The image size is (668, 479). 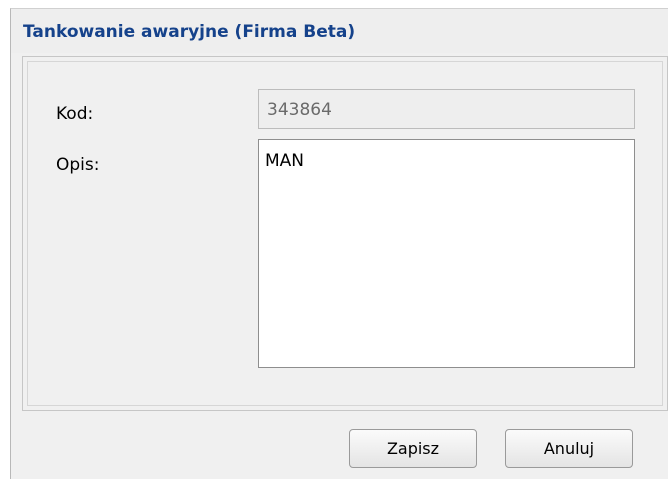 What do you see at coordinates (446, 109) in the screenshot?
I see `kod-field: 343864` at bounding box center [446, 109].